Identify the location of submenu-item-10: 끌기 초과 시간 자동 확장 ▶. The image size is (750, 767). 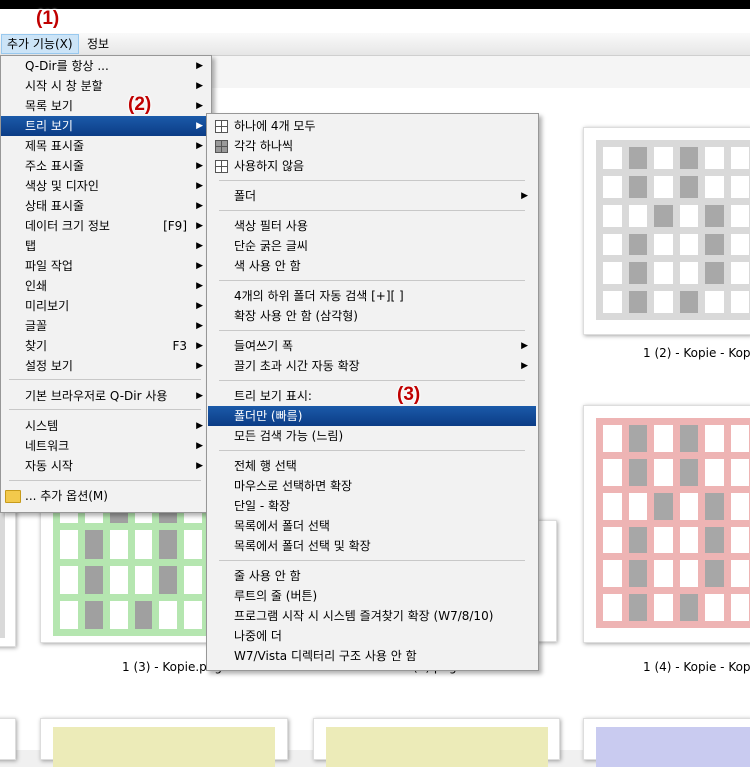
(372, 366).